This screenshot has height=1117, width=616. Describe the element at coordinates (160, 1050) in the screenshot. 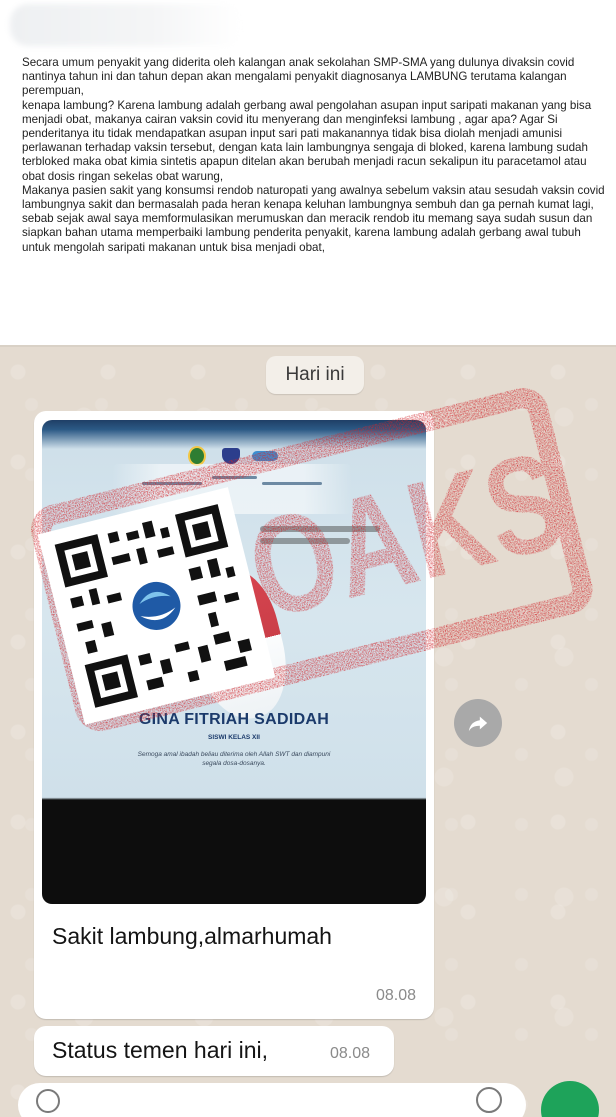

I see `message-text: Status temen hari ini,` at that location.